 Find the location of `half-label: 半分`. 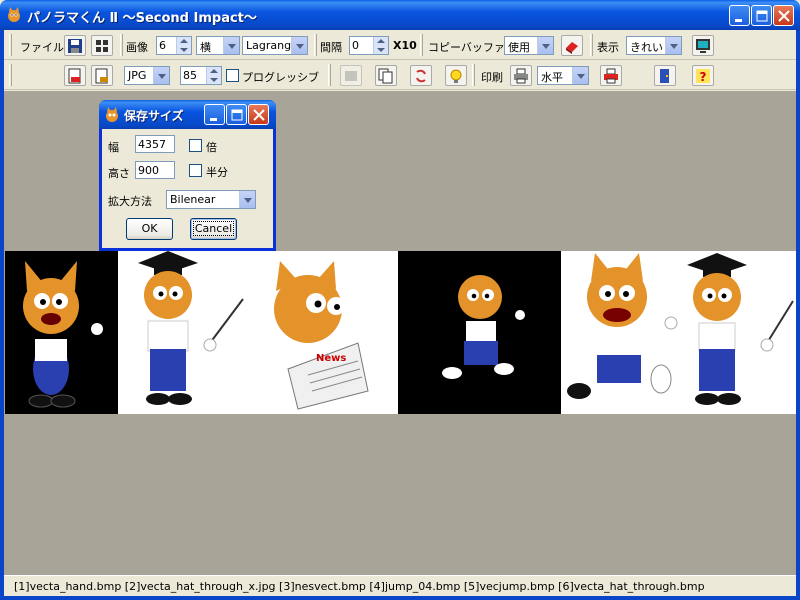

half-label: 半分 is located at coordinates (217, 172).